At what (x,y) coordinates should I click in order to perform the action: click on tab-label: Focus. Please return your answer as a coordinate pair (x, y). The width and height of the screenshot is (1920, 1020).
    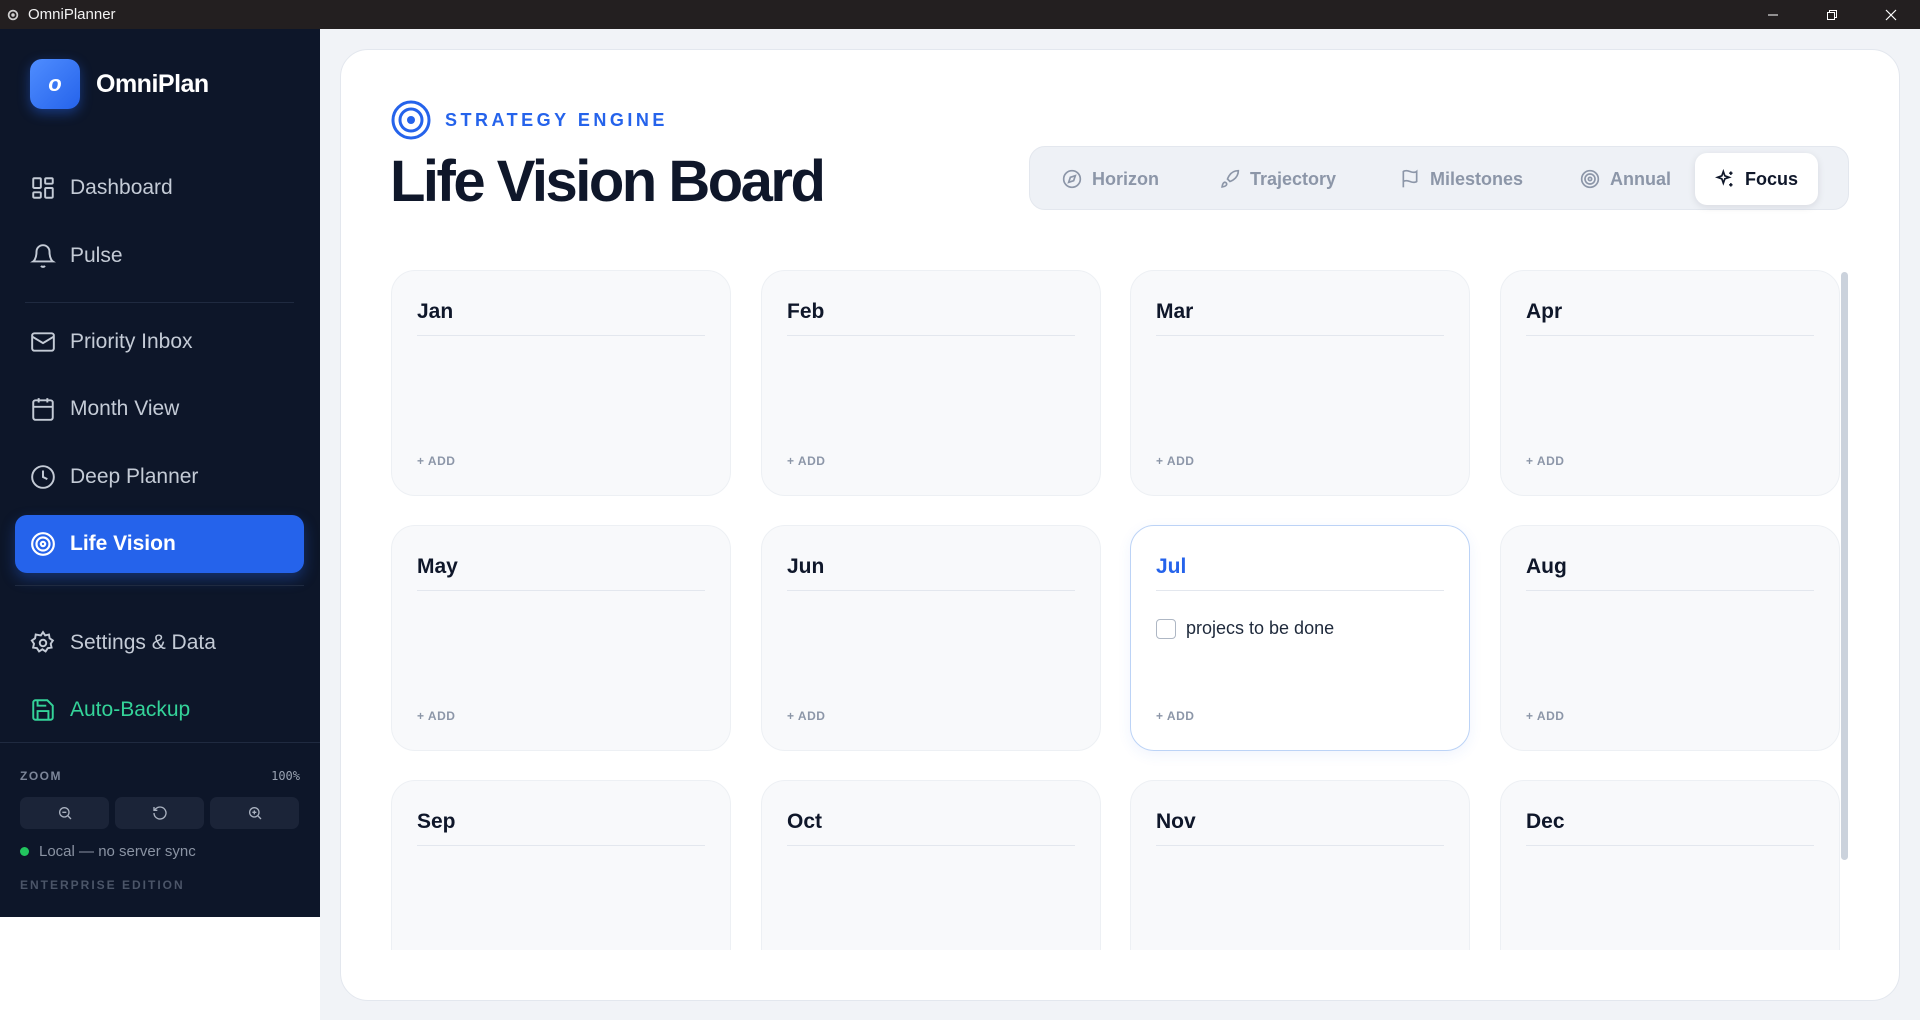
    Looking at the image, I should click on (1772, 178).